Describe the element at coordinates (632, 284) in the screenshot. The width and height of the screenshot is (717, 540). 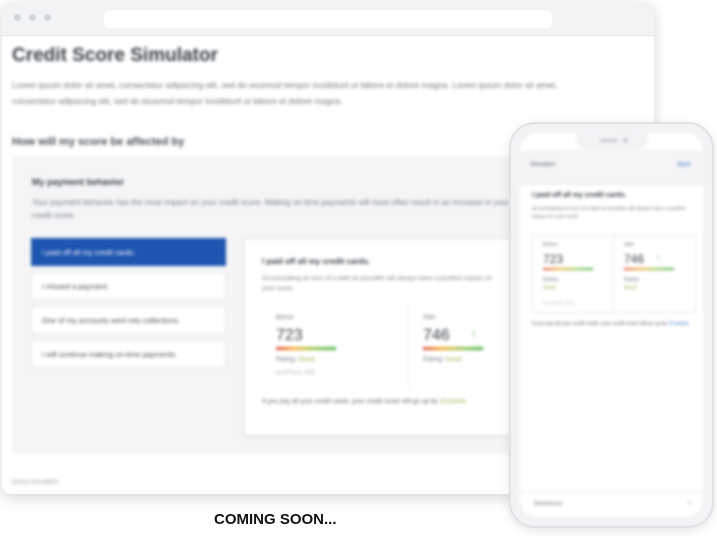
I see `mobile-after-rating: Rating: Good` at that location.